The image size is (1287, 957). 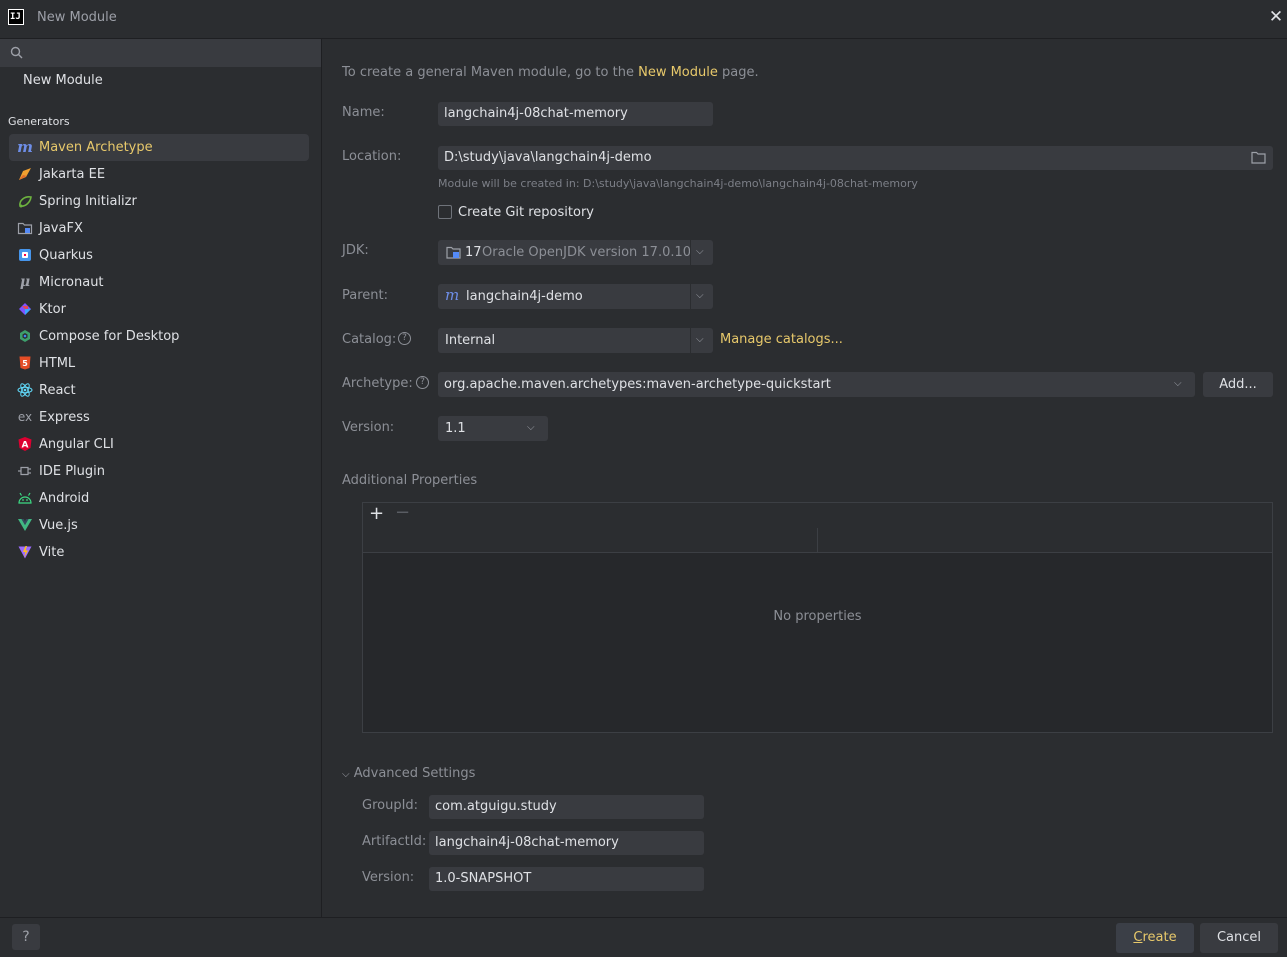 I want to click on properties-header-row, so click(x=817, y=540).